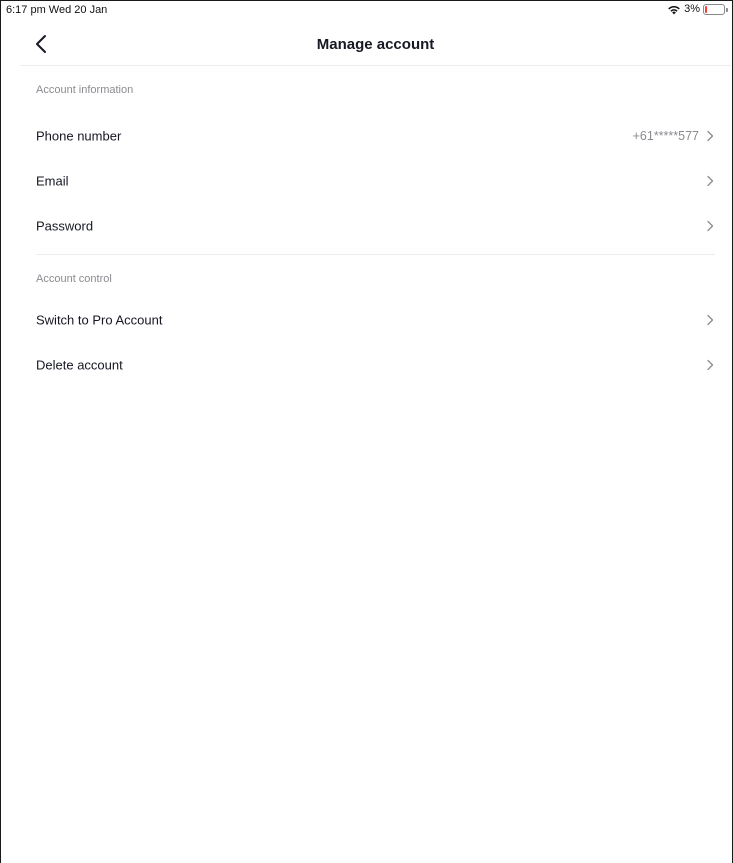  Describe the element at coordinates (365, 11) in the screenshot. I see `status-bar: 6:17 pm Wed 20 Jan 3%` at that location.